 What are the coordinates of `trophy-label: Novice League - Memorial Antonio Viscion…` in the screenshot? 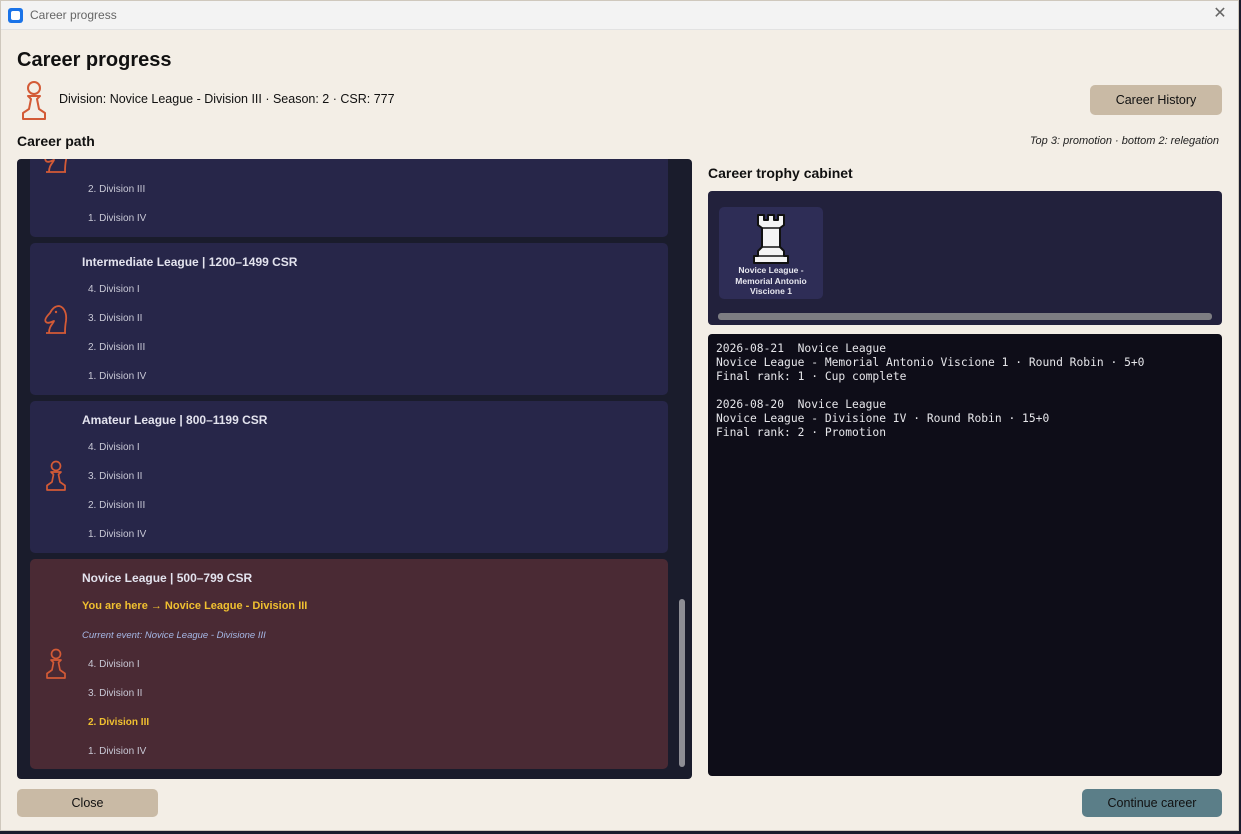 It's located at (771, 280).